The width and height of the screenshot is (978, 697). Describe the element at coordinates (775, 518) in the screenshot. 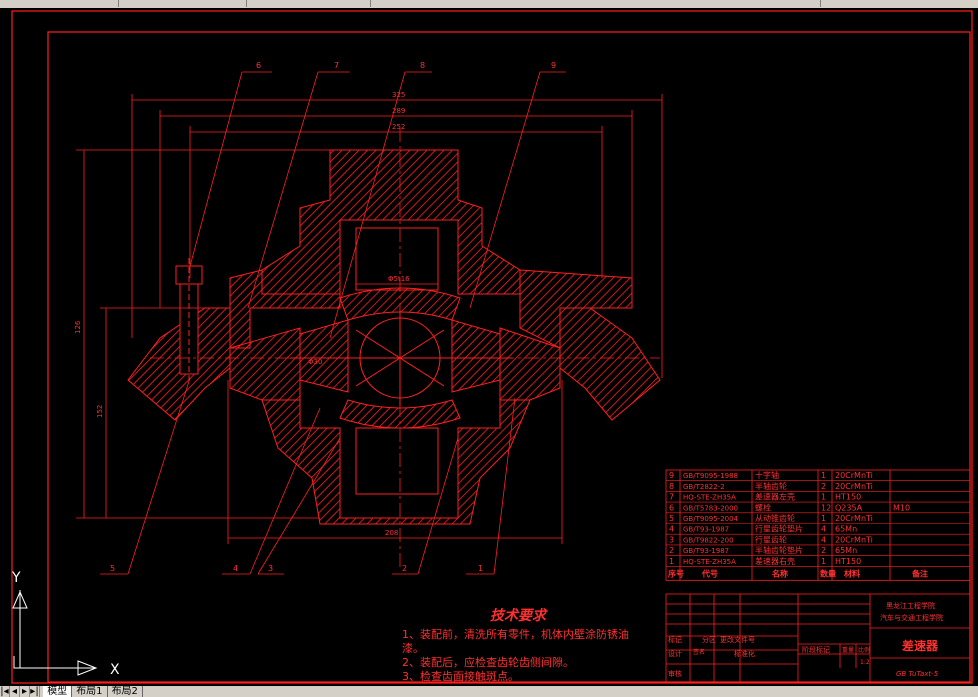

I see `bom-cell: 从动锥齿轮` at that location.